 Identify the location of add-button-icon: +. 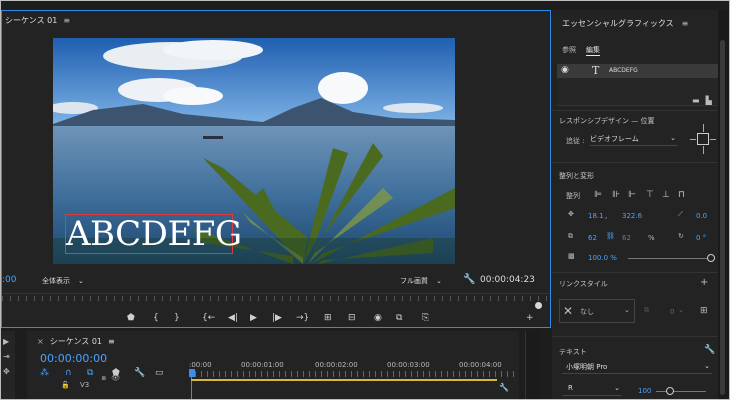
(530, 318).